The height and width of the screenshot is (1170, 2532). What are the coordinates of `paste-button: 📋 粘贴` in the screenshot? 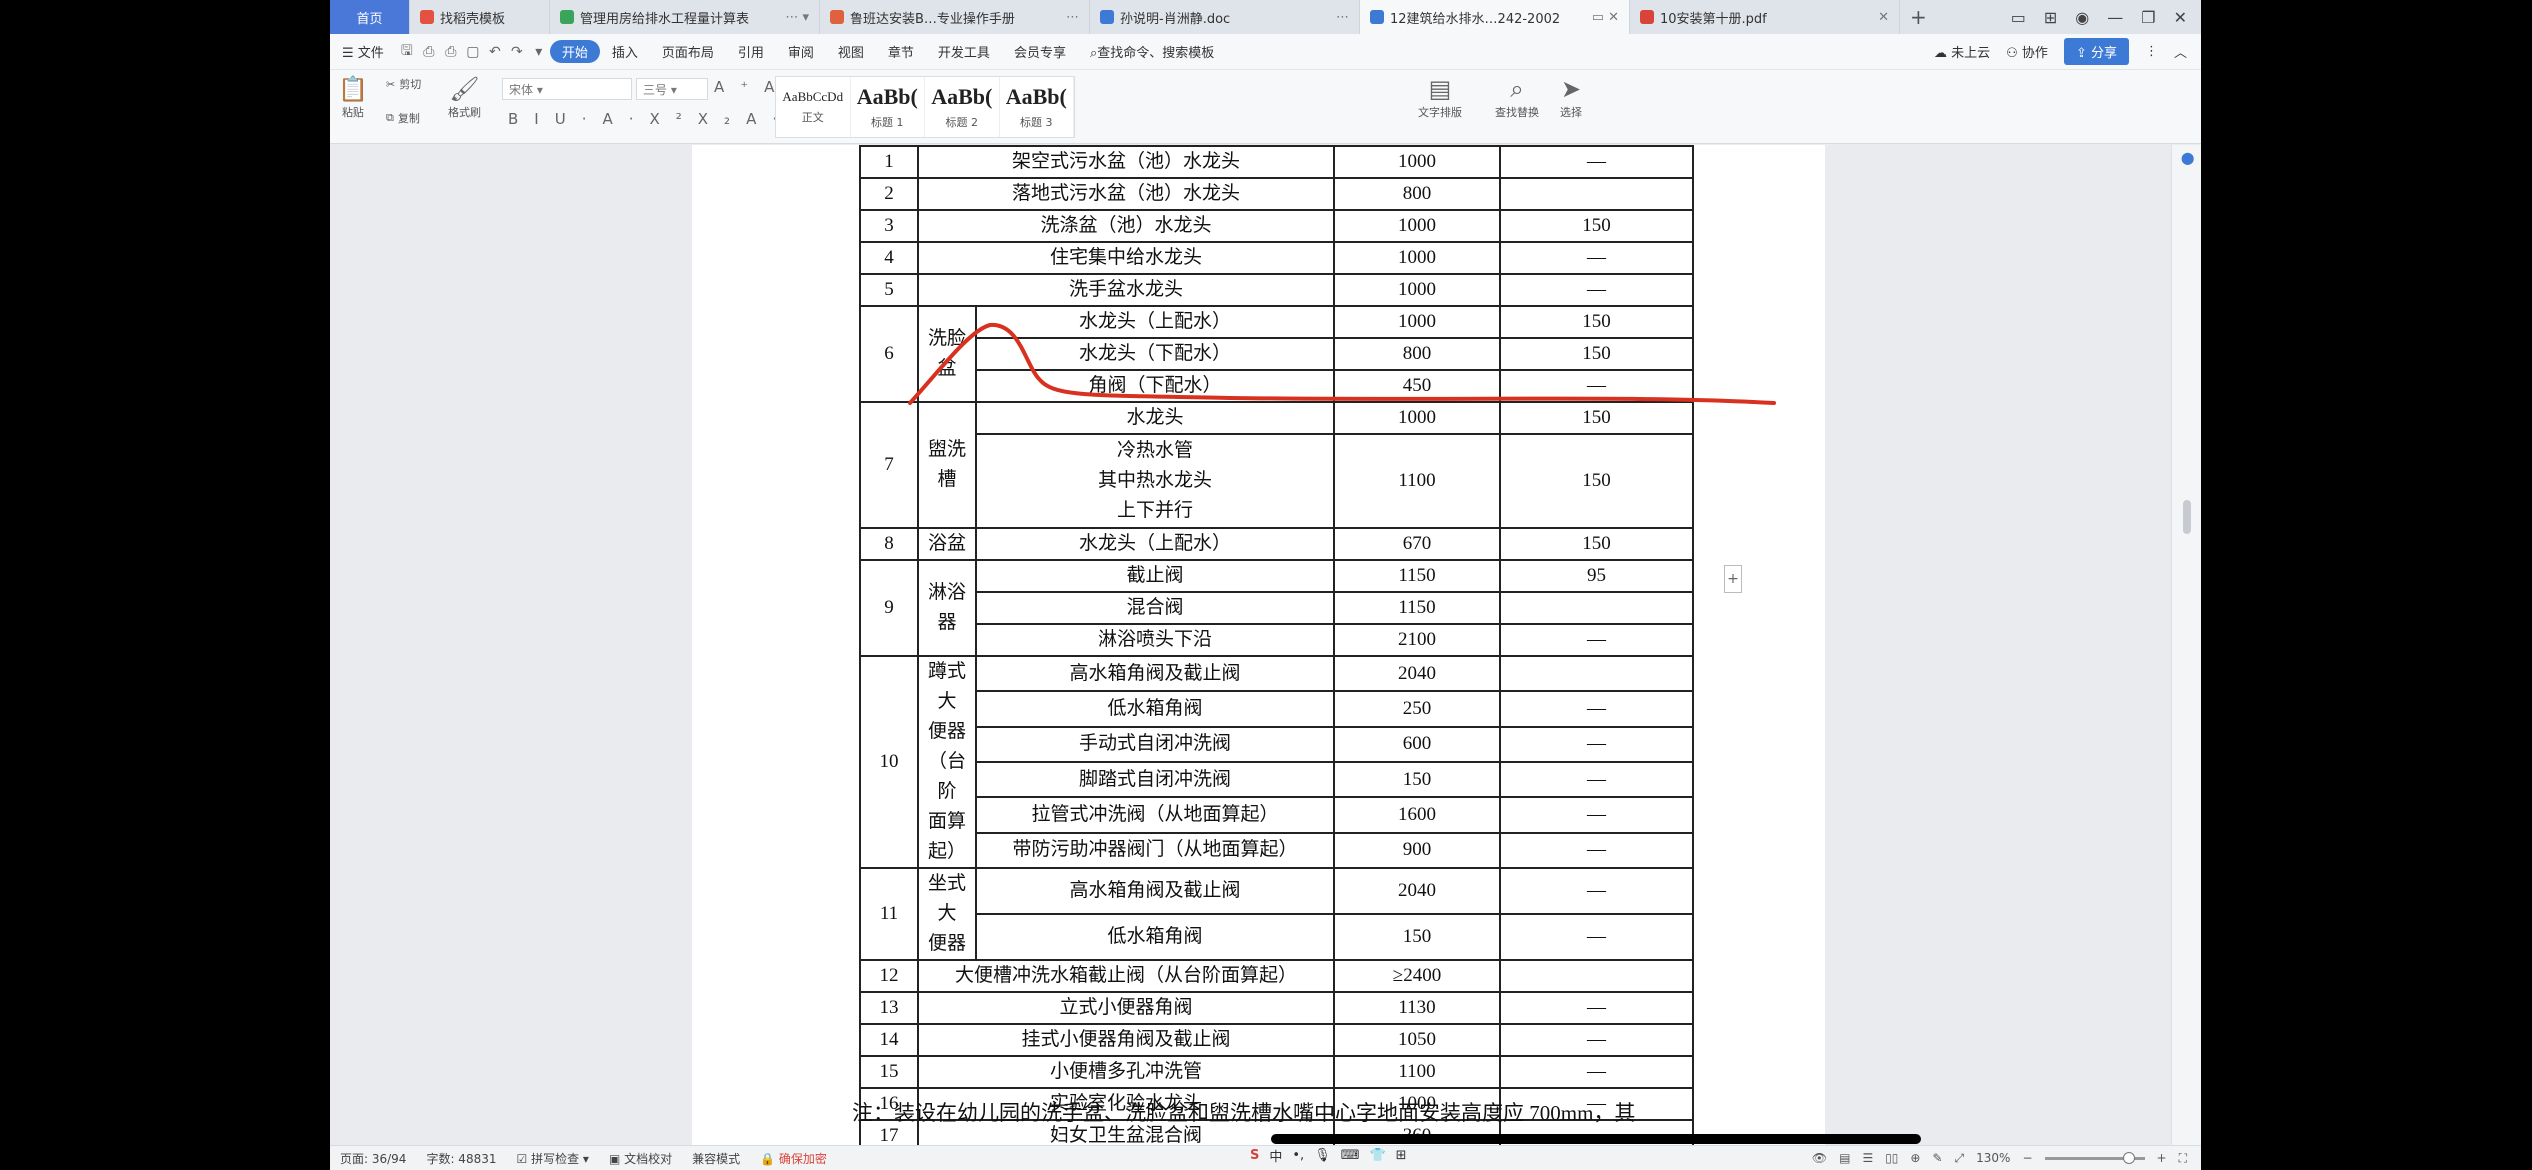 It's located at (353, 97).